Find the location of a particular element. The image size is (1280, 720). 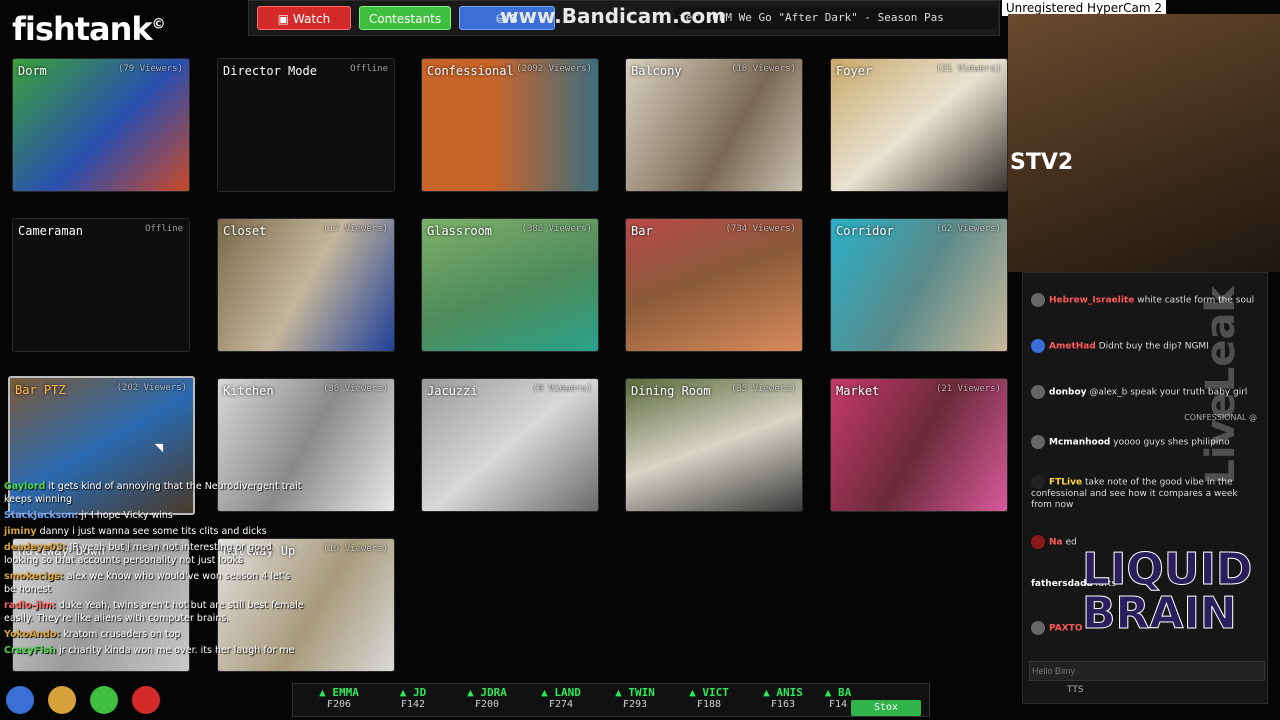

camera-tile: Director Mode Offline is located at coordinates (306, 125).